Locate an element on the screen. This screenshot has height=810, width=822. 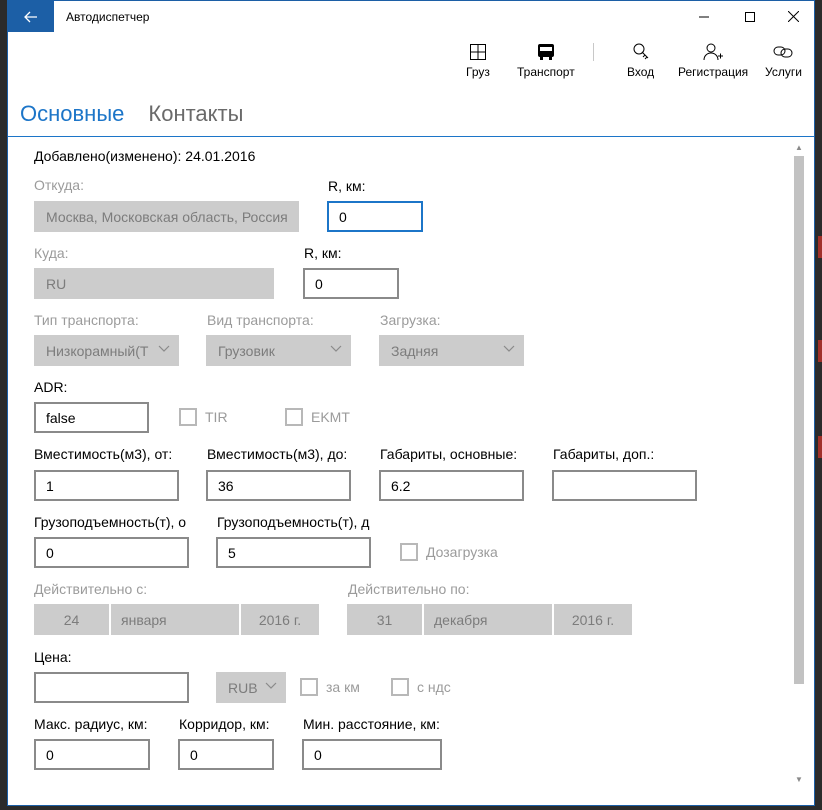
capacity-from-label: Грузоподъемность(т), о is located at coordinates (110, 522).